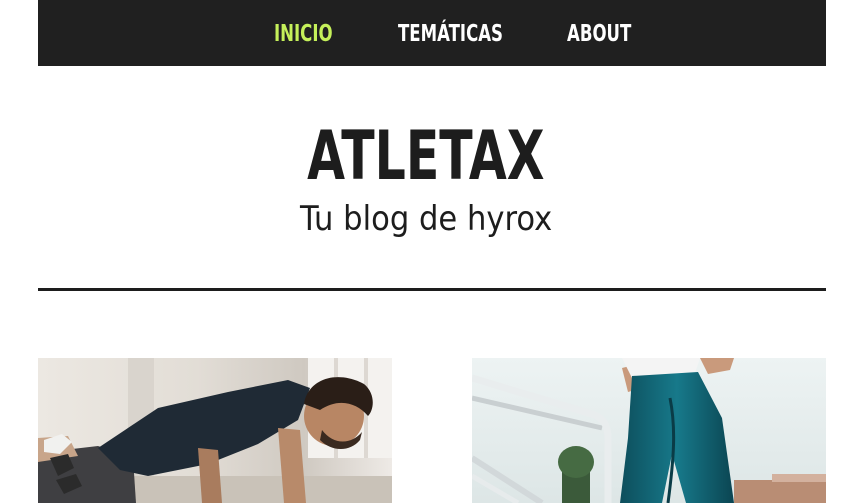 This screenshot has width=852, height=503. I want to click on stairs-photo, so click(649, 430).